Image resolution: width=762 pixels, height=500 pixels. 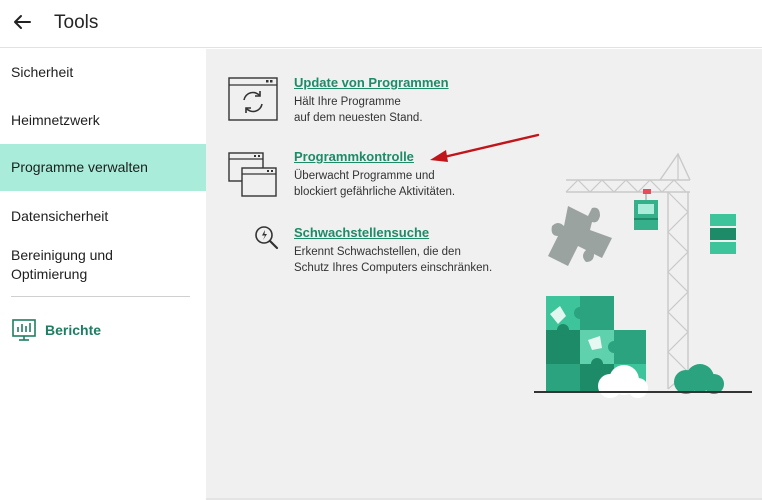 What do you see at coordinates (22, 22) in the screenshot?
I see `back-arrow-icon` at bounding box center [22, 22].